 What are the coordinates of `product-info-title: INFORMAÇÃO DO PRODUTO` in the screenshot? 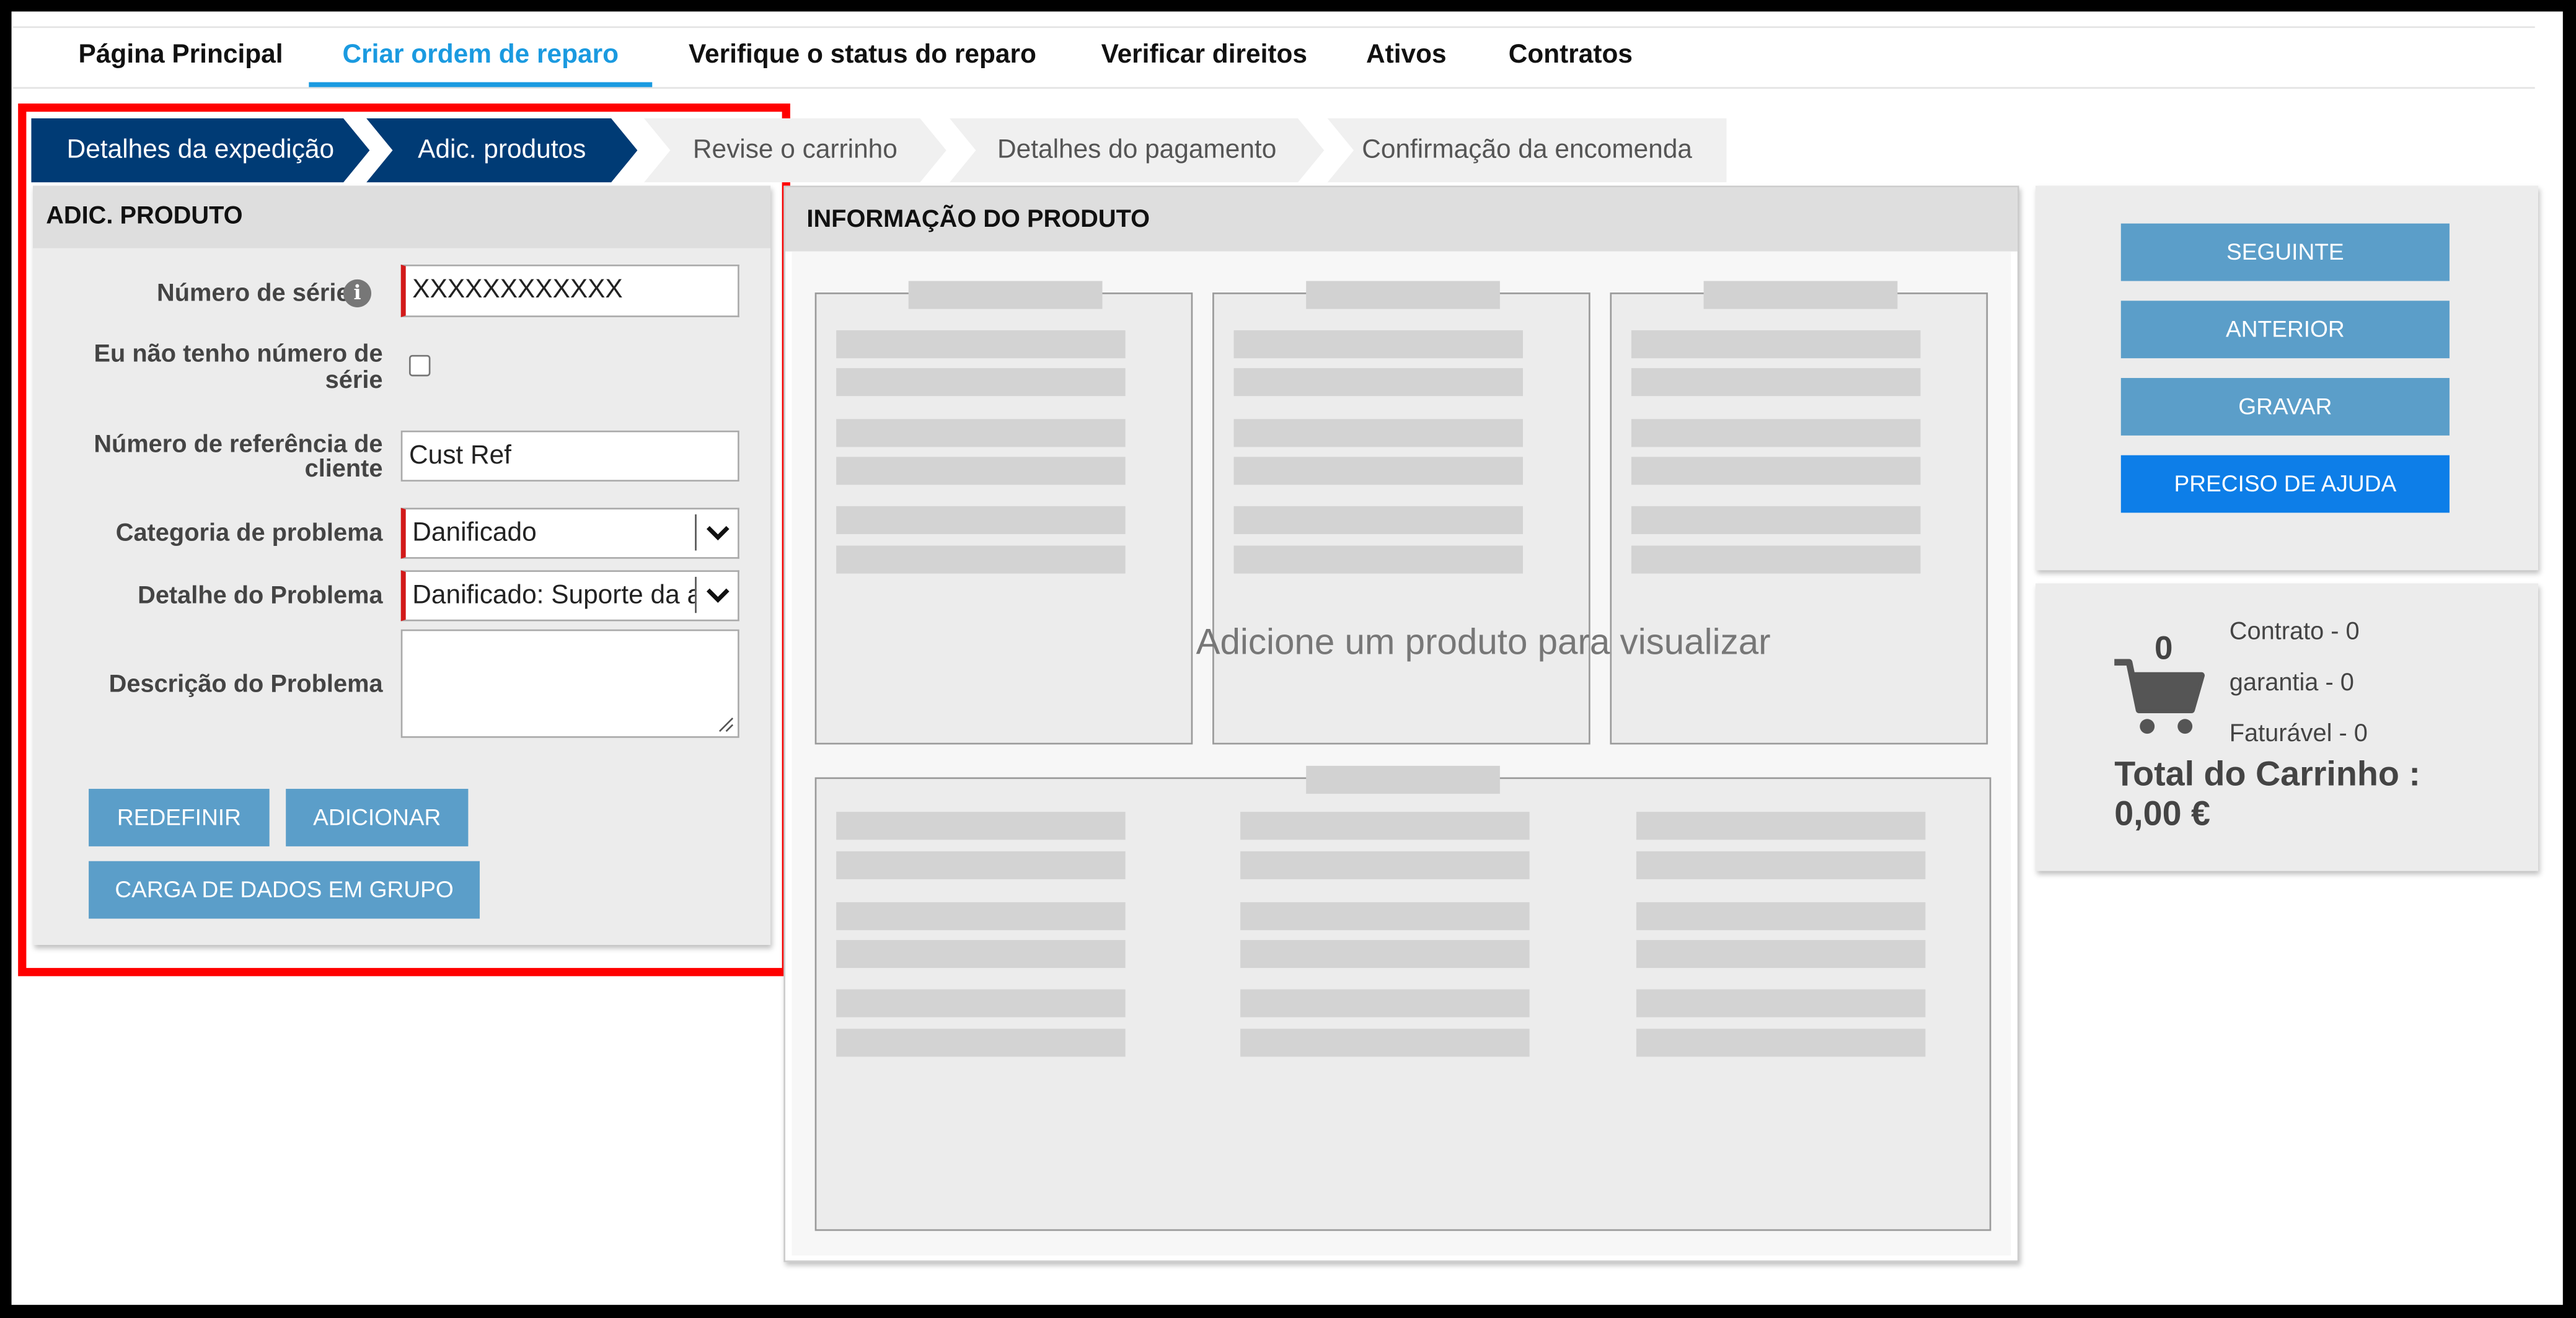 It's located at (1401, 220).